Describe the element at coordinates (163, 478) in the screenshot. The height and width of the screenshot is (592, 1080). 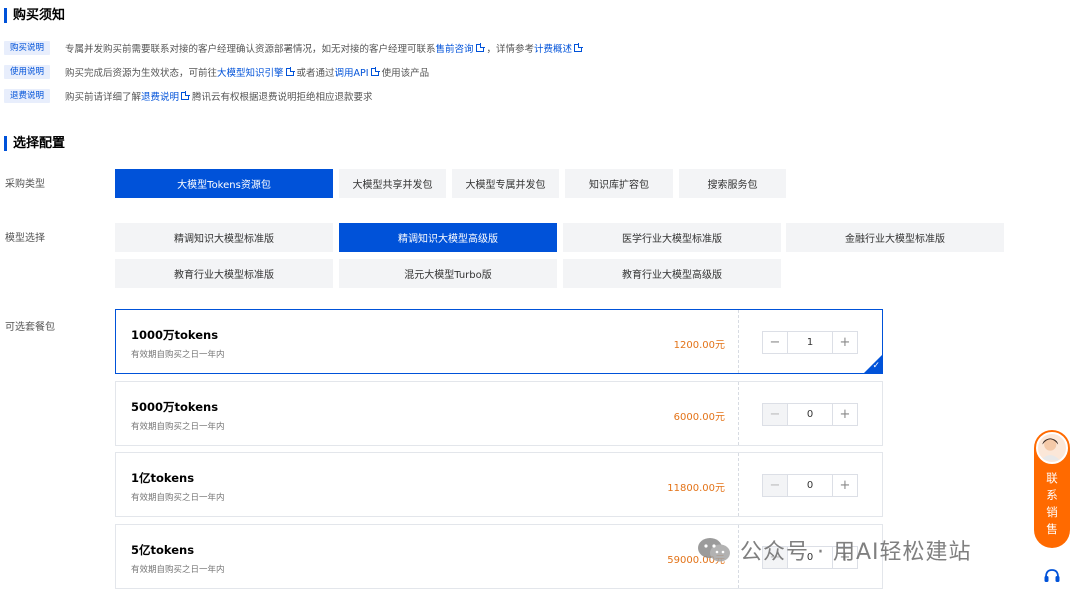
I see `package-name: 1亿tokens` at that location.